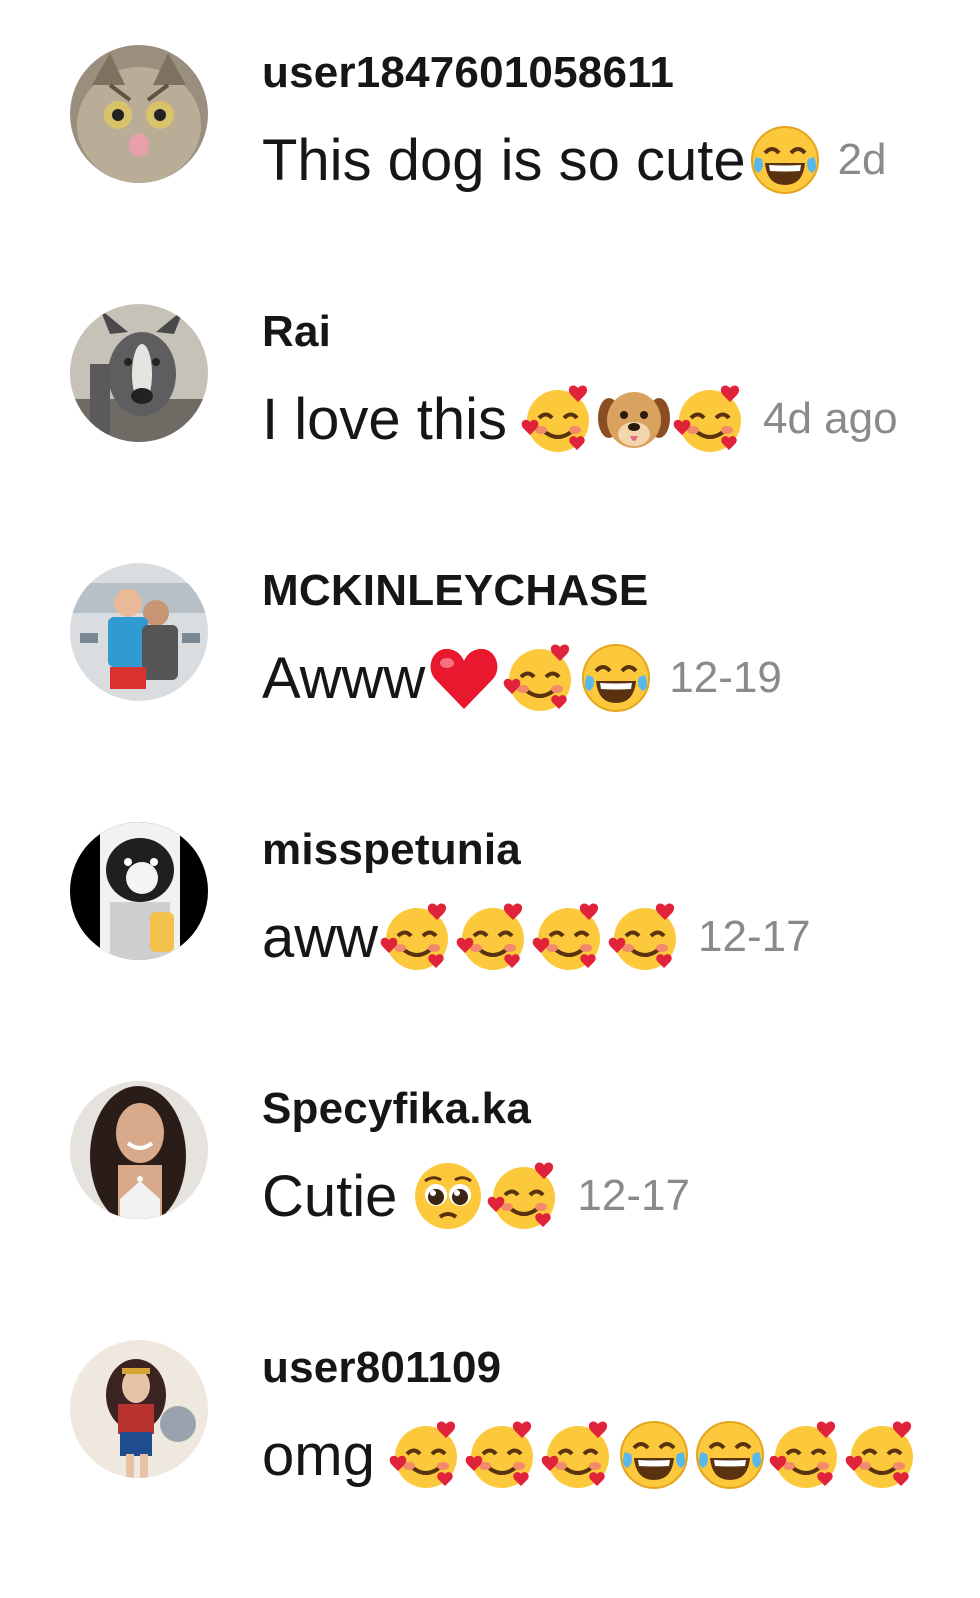  Describe the element at coordinates (318, 1455) in the screenshot. I see `comment-text: omg` at that location.